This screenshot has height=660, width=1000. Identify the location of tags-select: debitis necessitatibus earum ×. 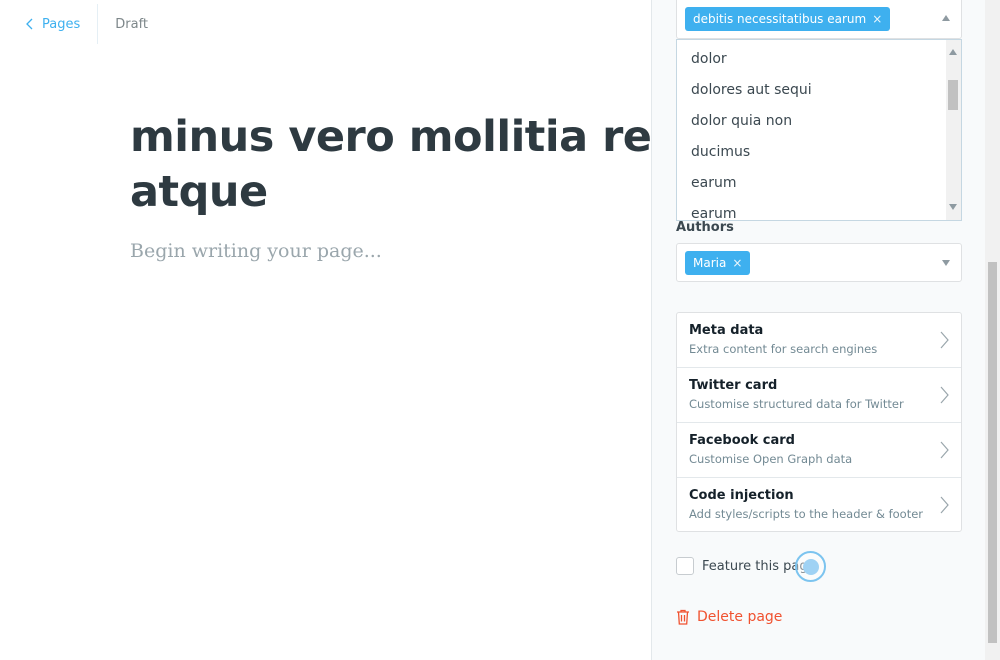
(819, 19).